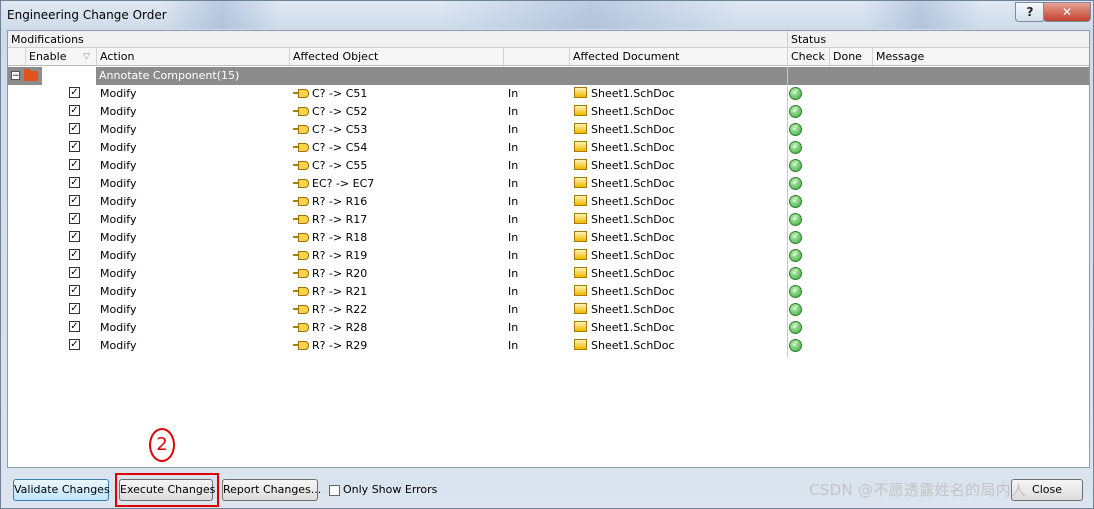 This screenshot has height=509, width=1094. I want to click on table-row: ✓ Modify C? -> C53 In Sheet1.SchDoc ✓, so click(548, 130).